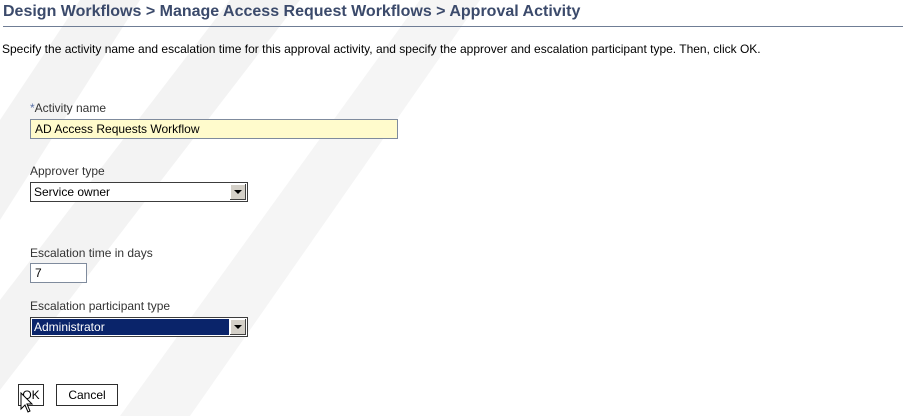 This screenshot has height=416, width=906. What do you see at coordinates (67, 171) in the screenshot?
I see `approver-type-label: Approver type` at bounding box center [67, 171].